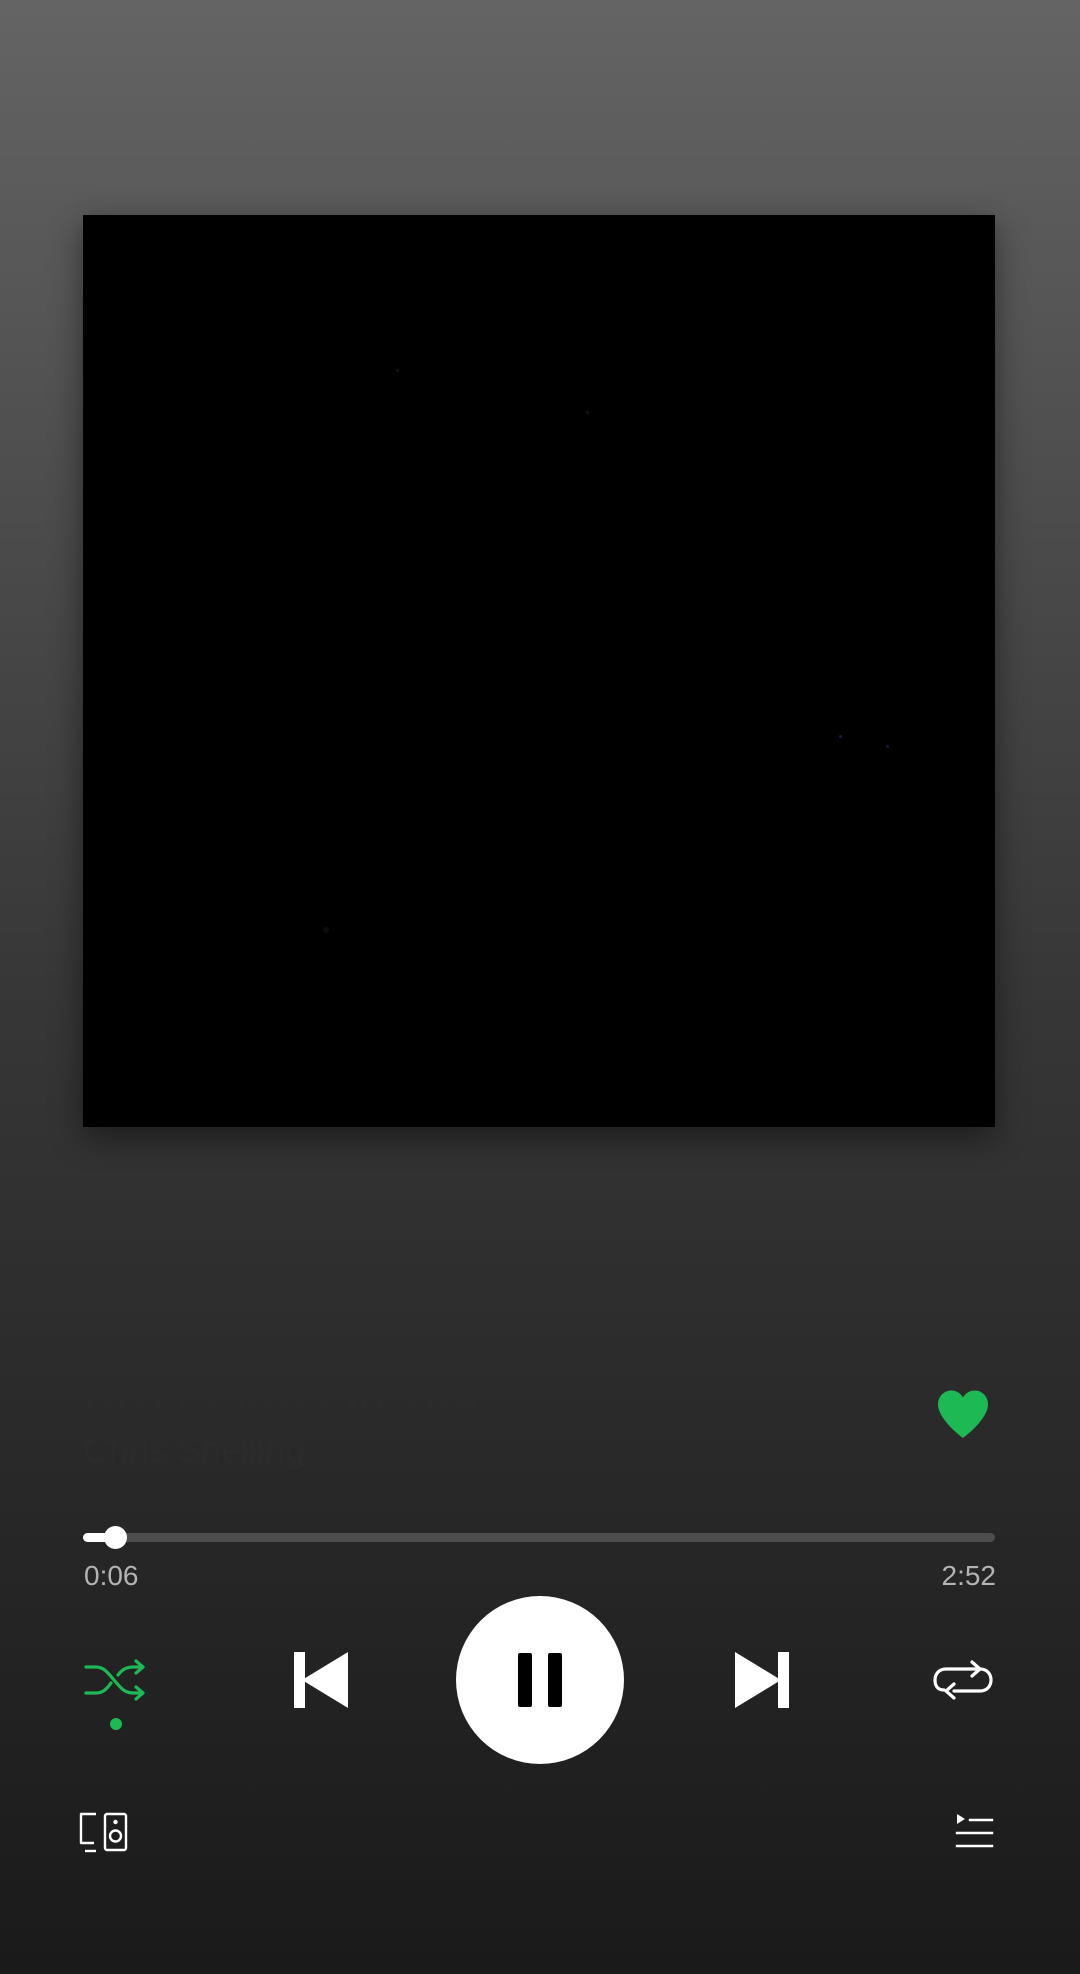 The height and width of the screenshot is (1974, 1080). What do you see at coordinates (116, 1724) in the screenshot?
I see `shuffle-active-dot` at bounding box center [116, 1724].